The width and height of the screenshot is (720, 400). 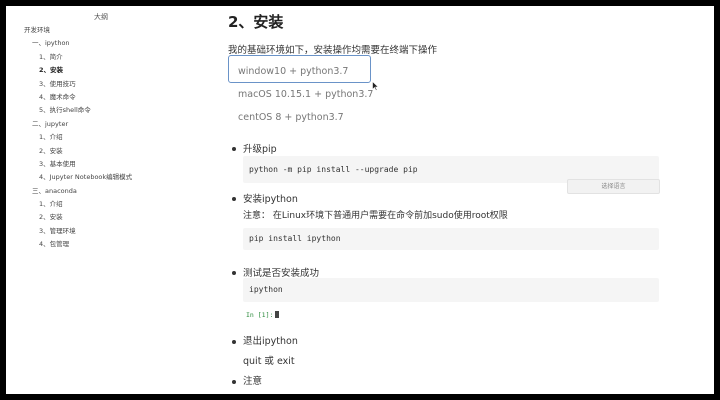 What do you see at coordinates (375, 86) in the screenshot?
I see `mouse-cursor-icon` at bounding box center [375, 86].